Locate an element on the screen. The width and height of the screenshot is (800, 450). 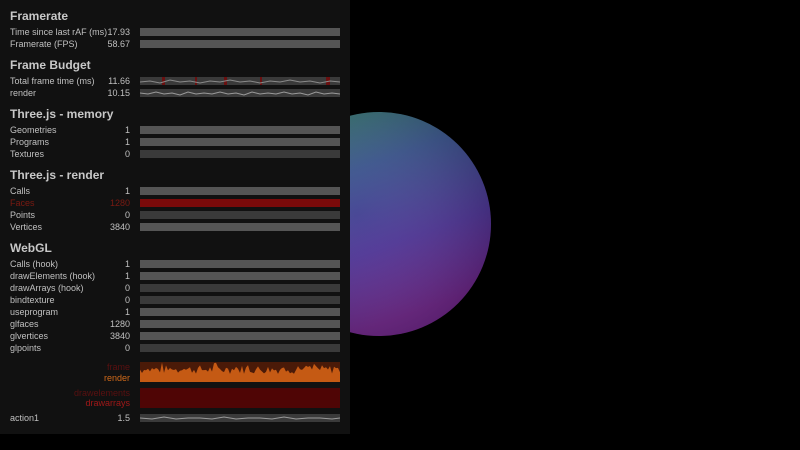
stat-label: Framerate (FPS) is located at coordinates (44, 44).